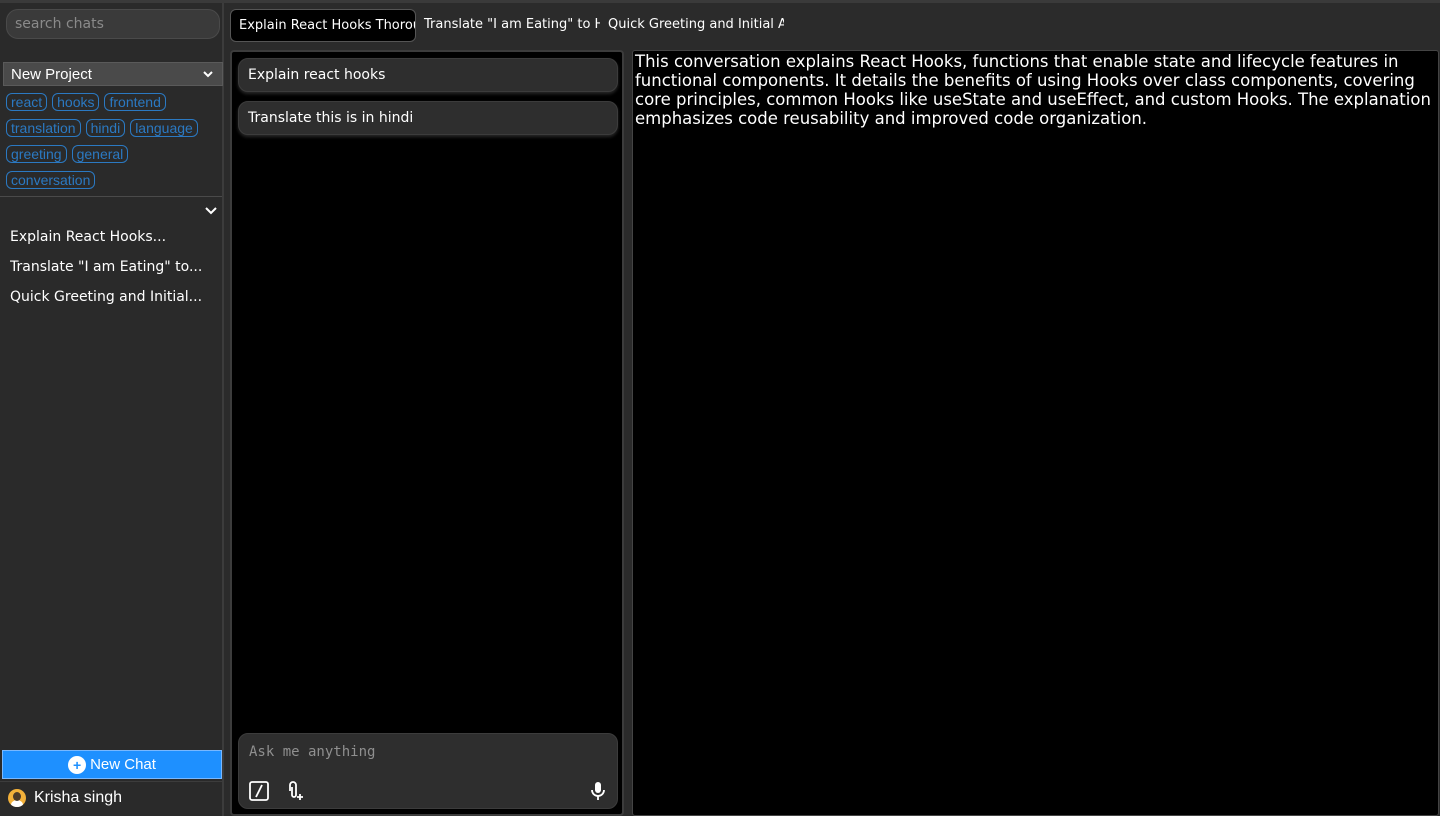 This screenshot has height=816, width=1440. Describe the element at coordinates (105, 128) in the screenshot. I see `tag: hindi` at that location.